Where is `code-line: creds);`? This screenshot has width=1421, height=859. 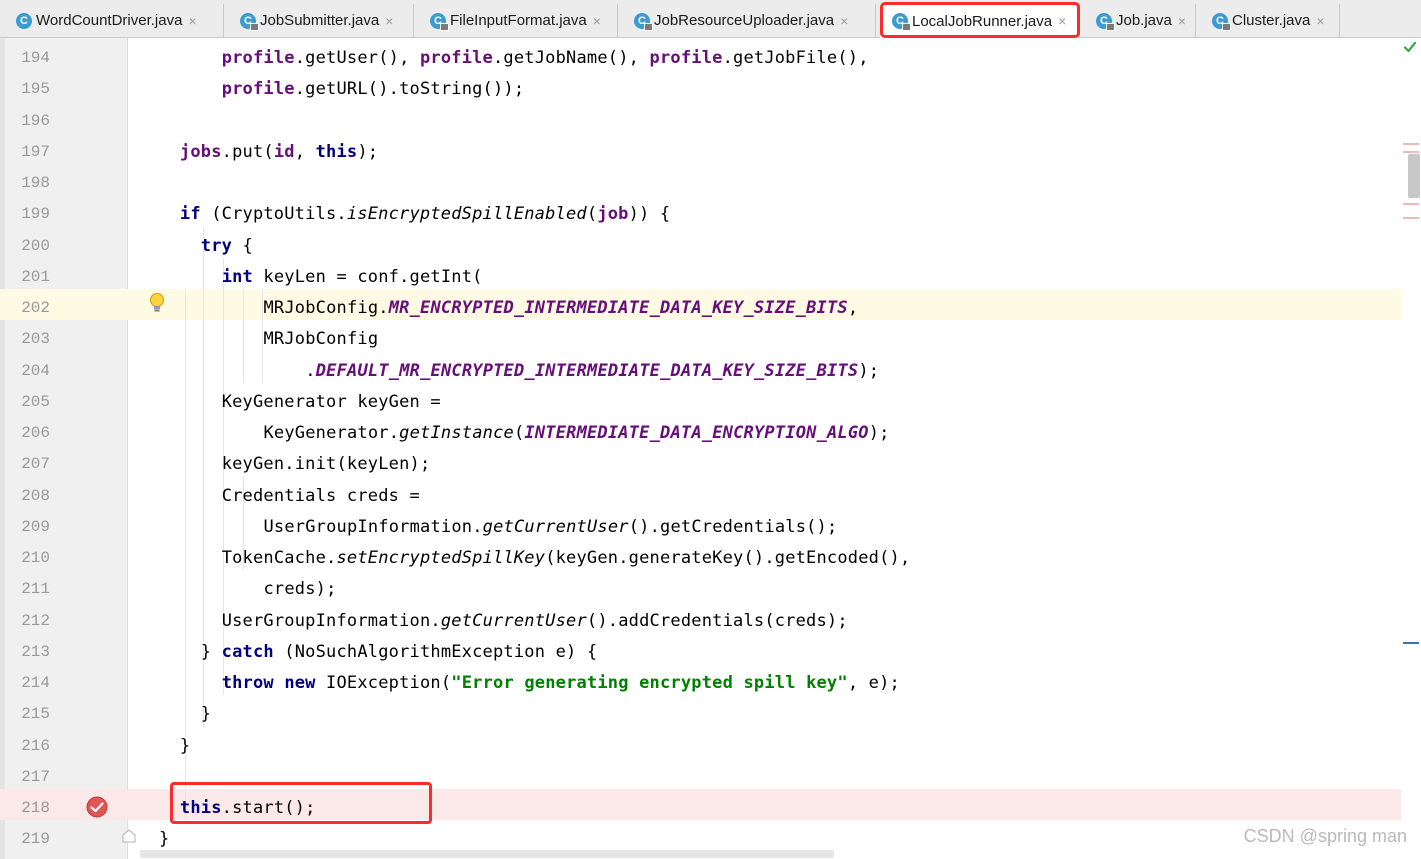 code-line: creds); is located at coordinates (300, 589).